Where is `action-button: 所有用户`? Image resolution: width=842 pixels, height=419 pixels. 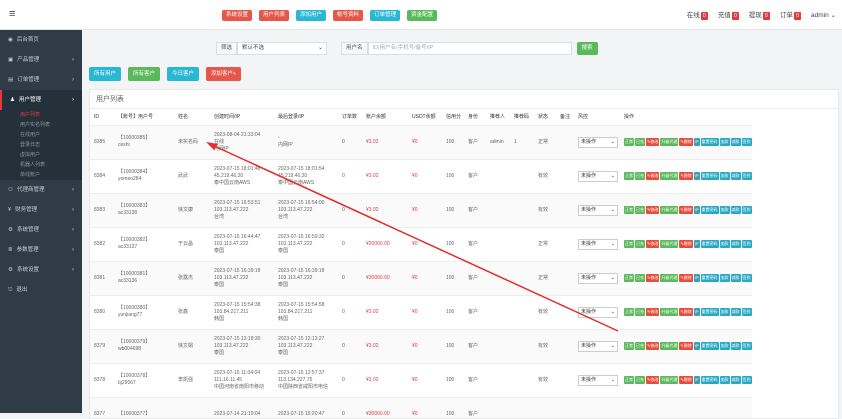 action-button: 所有用户 is located at coordinates (105, 74).